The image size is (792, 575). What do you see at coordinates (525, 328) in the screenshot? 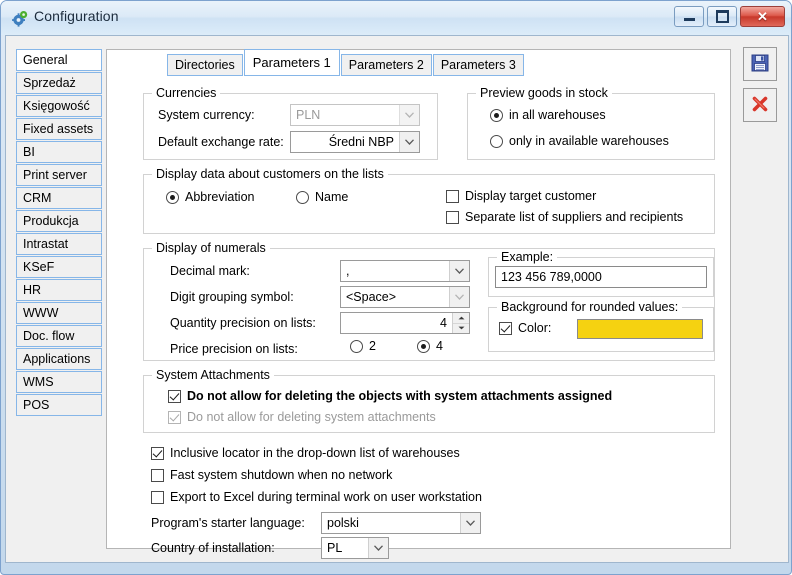
I see `checkbox-rounded-color: Color:` at bounding box center [525, 328].